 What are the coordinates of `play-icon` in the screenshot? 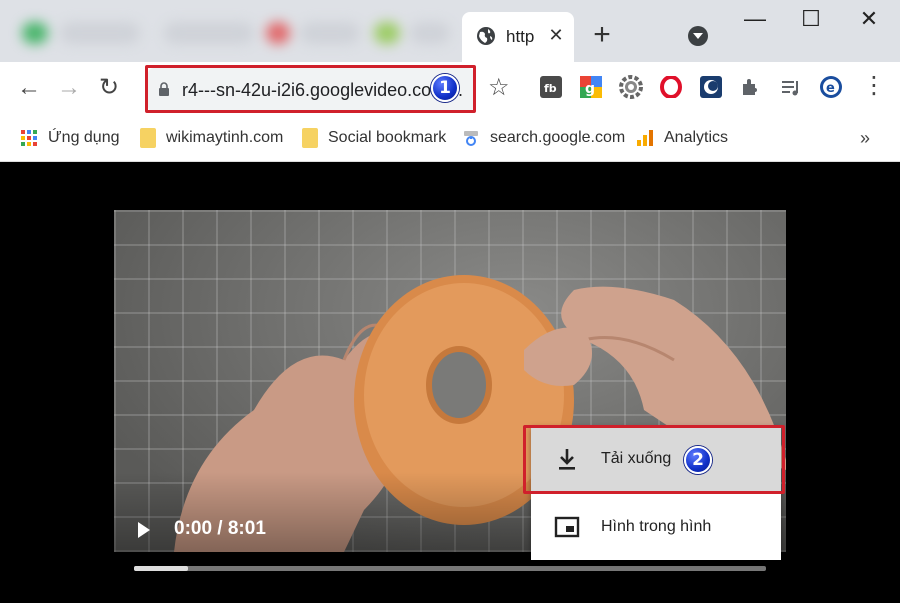 It's located at (144, 530).